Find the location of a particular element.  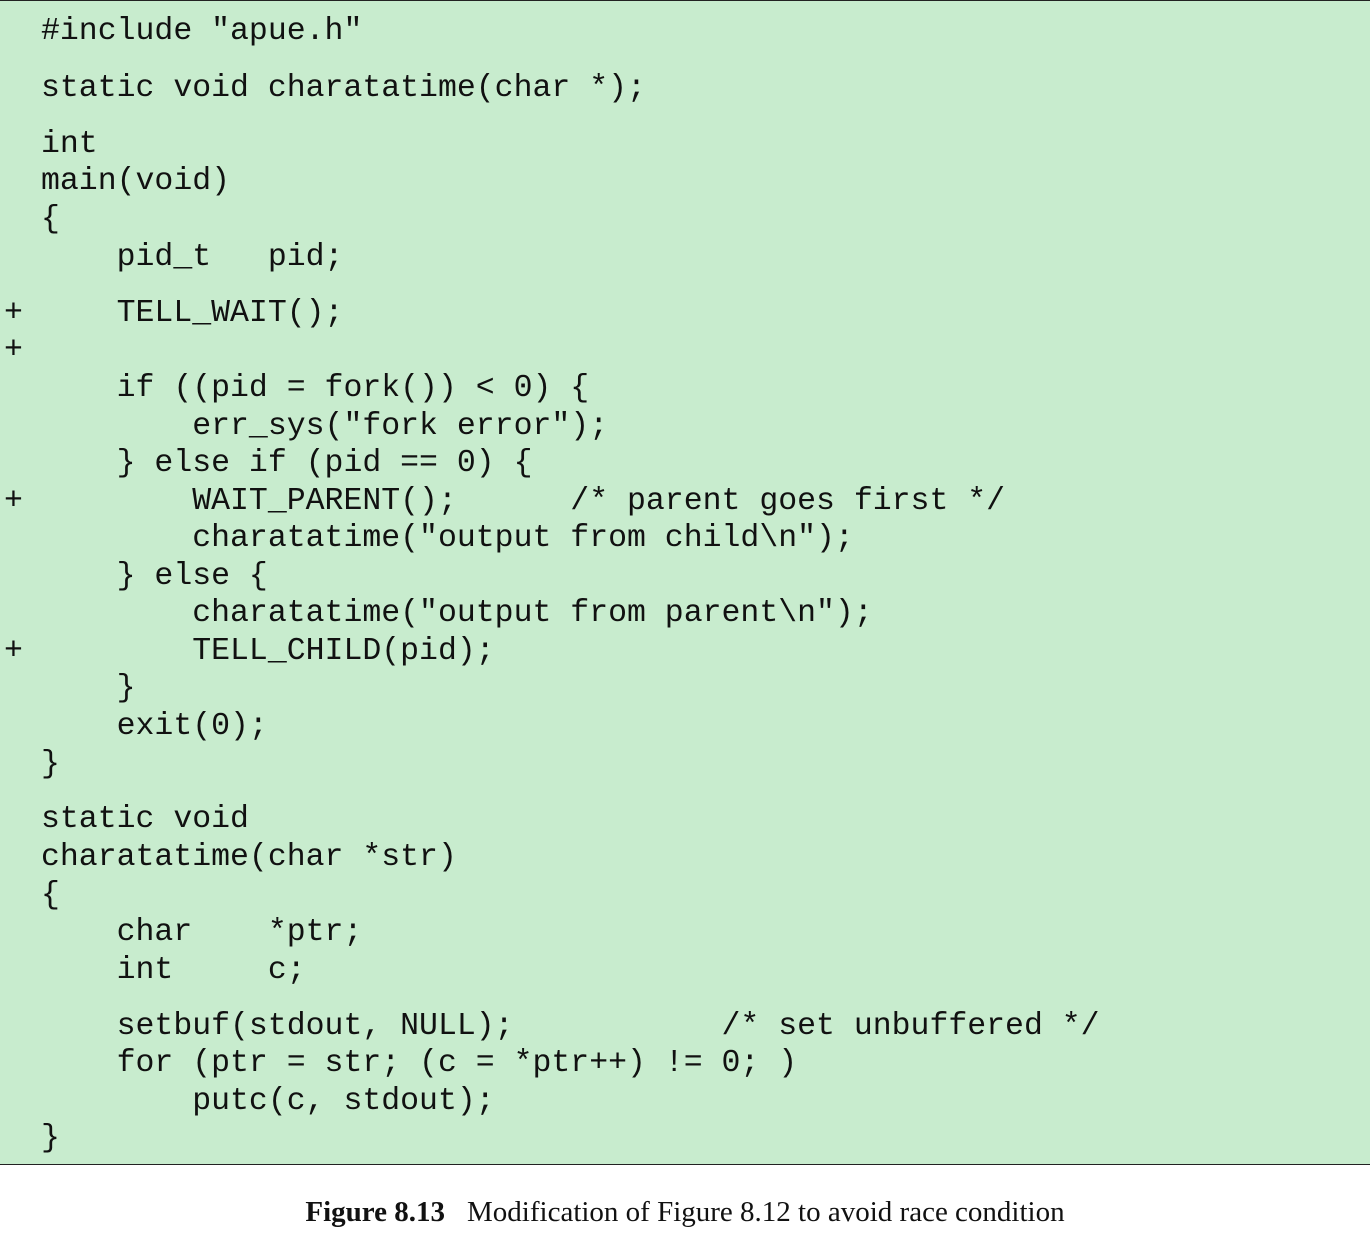

code-text: err_sys("fork error"); is located at coordinates (325, 426).